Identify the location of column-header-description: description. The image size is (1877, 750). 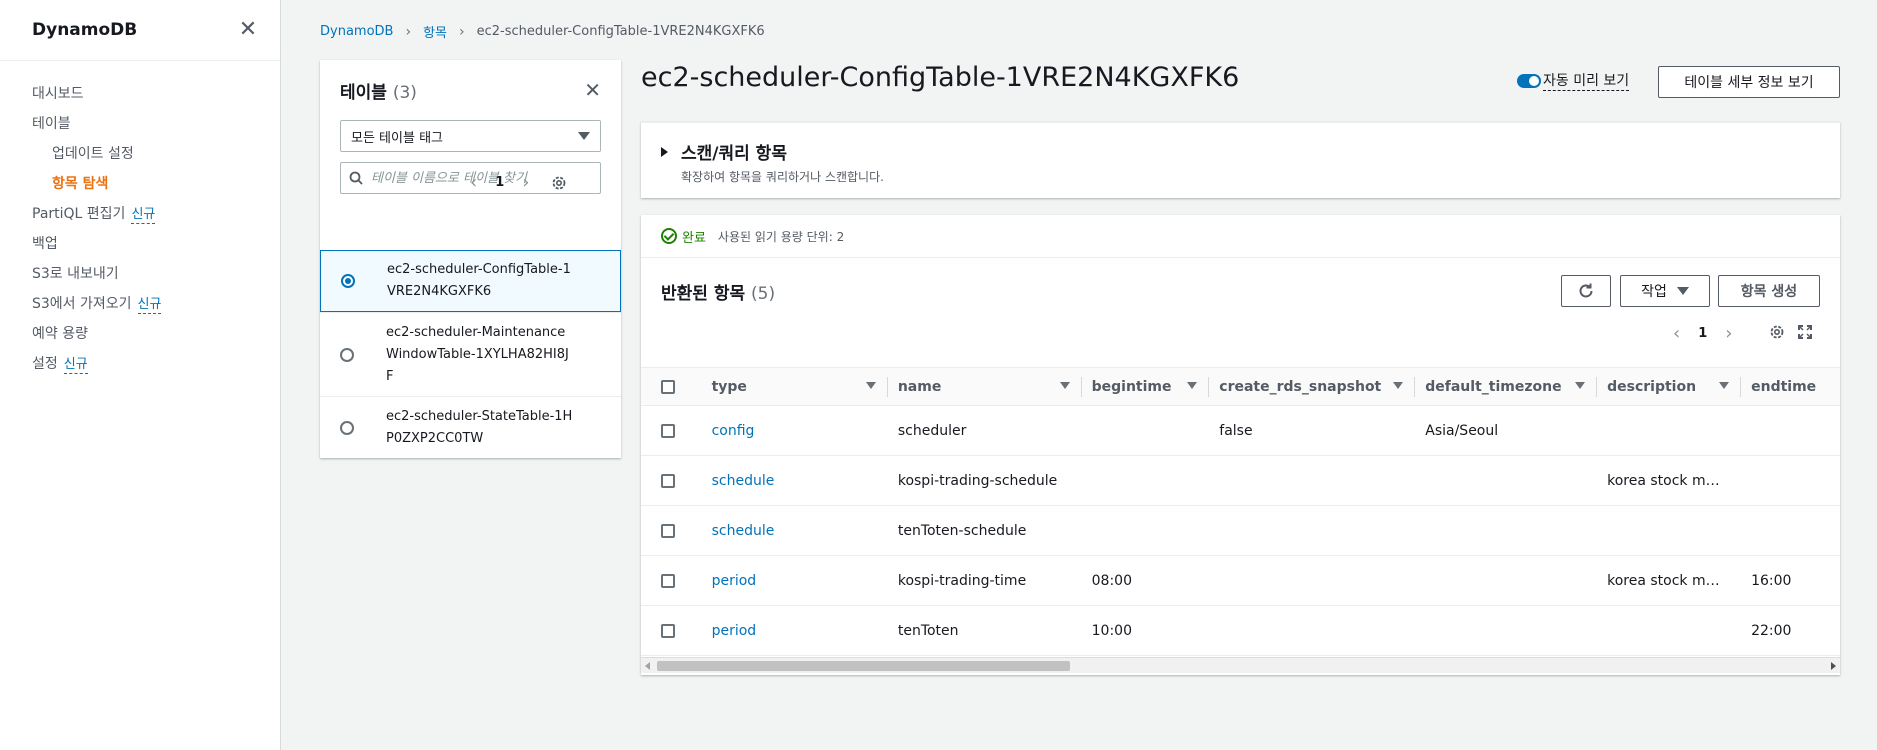
(1669, 386).